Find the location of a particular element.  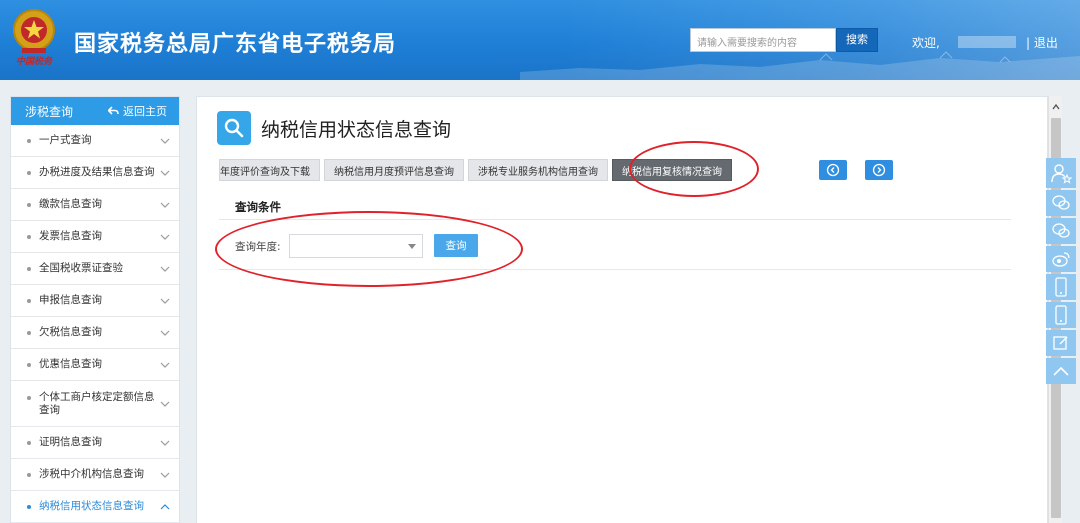

sidebar-item-label: 个体工商户核定定额信息查询 is located at coordinates (97, 403).